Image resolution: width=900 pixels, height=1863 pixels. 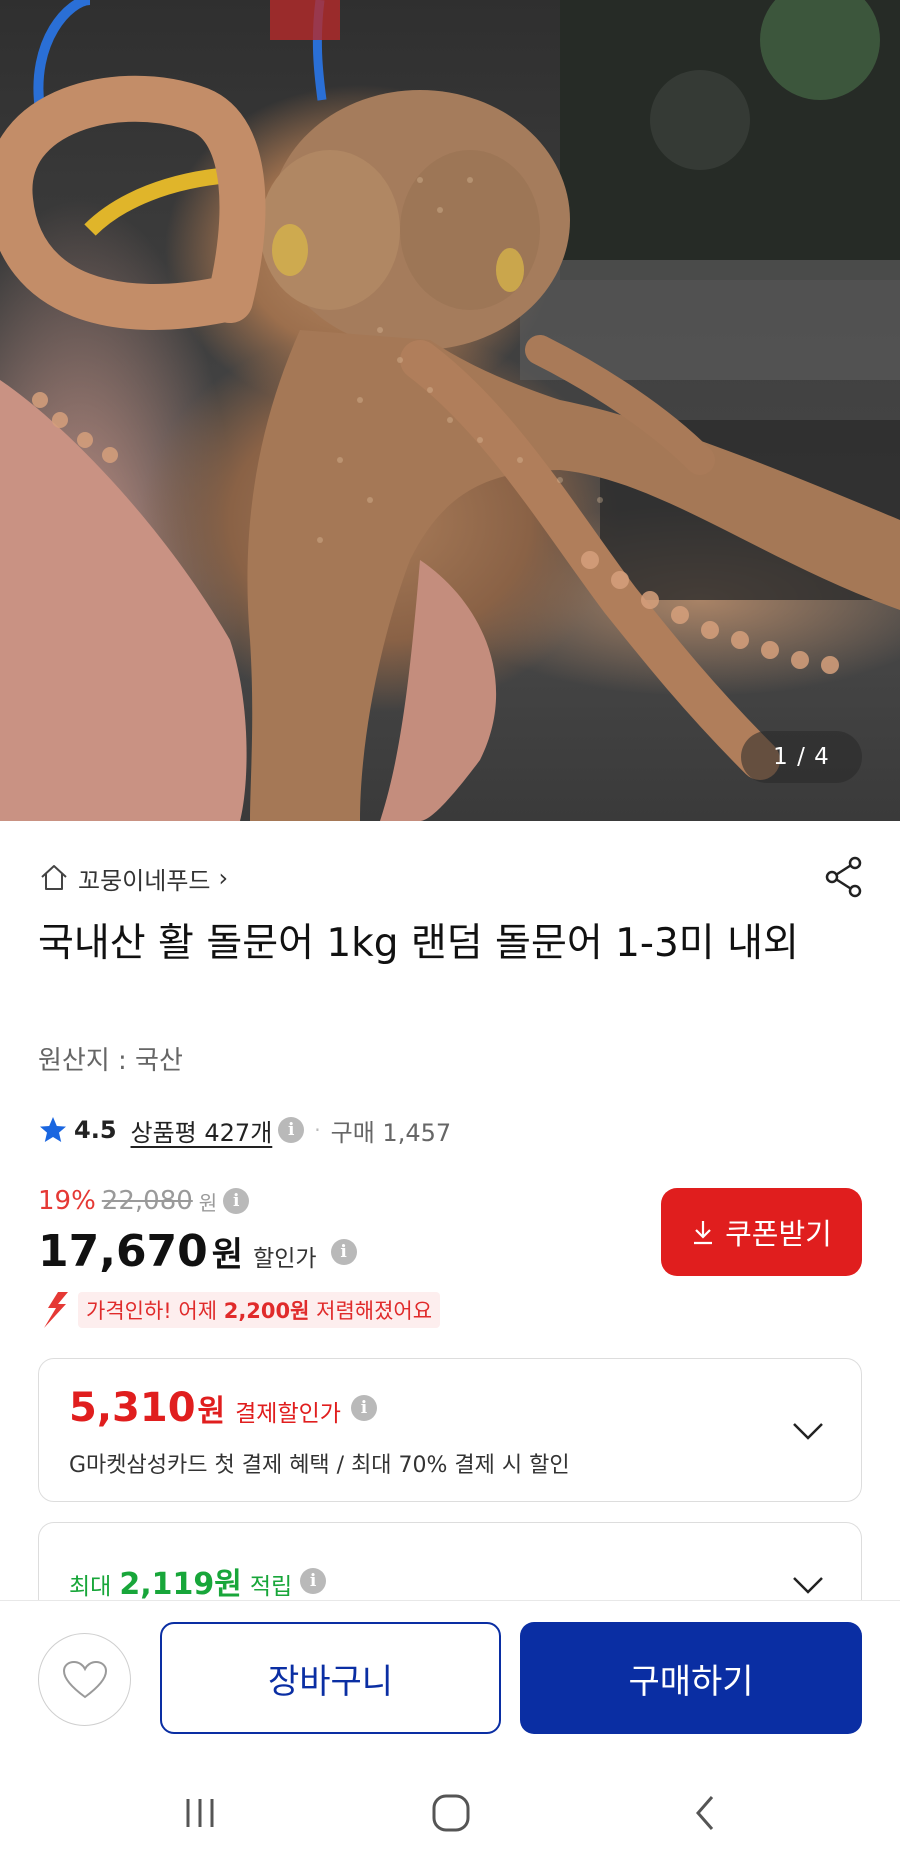 I want to click on price-drop-suffix: 저렴해졌어요, so click(x=371, y=1311).